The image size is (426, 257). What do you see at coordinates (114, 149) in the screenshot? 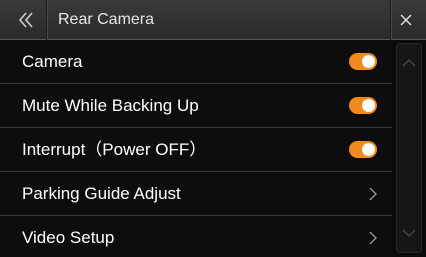
I see `setting-label: Interrupt（Power OFF）` at bounding box center [114, 149].